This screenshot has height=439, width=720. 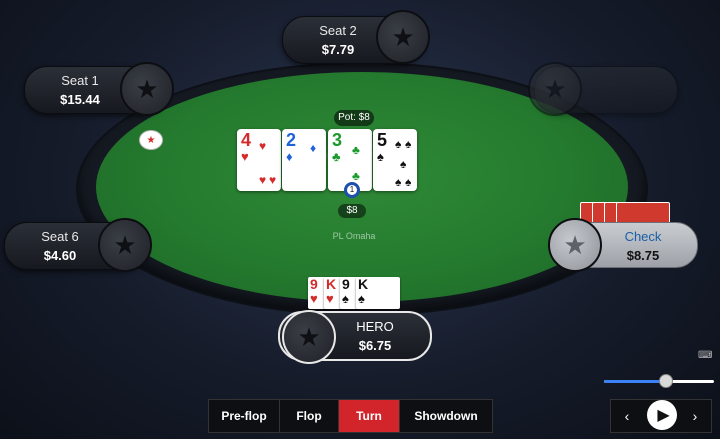 I want to click on replay-controls: ‹ ▶ ›, so click(x=661, y=416).